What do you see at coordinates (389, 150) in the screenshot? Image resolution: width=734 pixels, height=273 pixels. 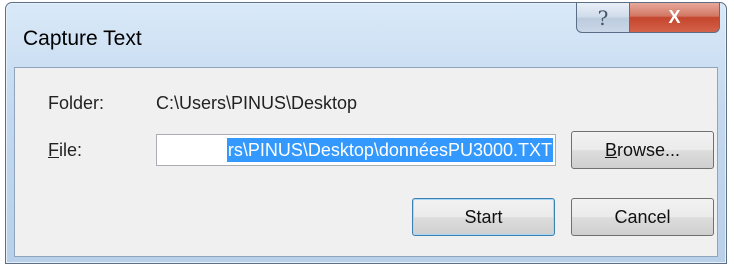 I see `file-path-selected-text: rs\PINUS\Desktop\donnéesPU3000.TXT` at bounding box center [389, 150].